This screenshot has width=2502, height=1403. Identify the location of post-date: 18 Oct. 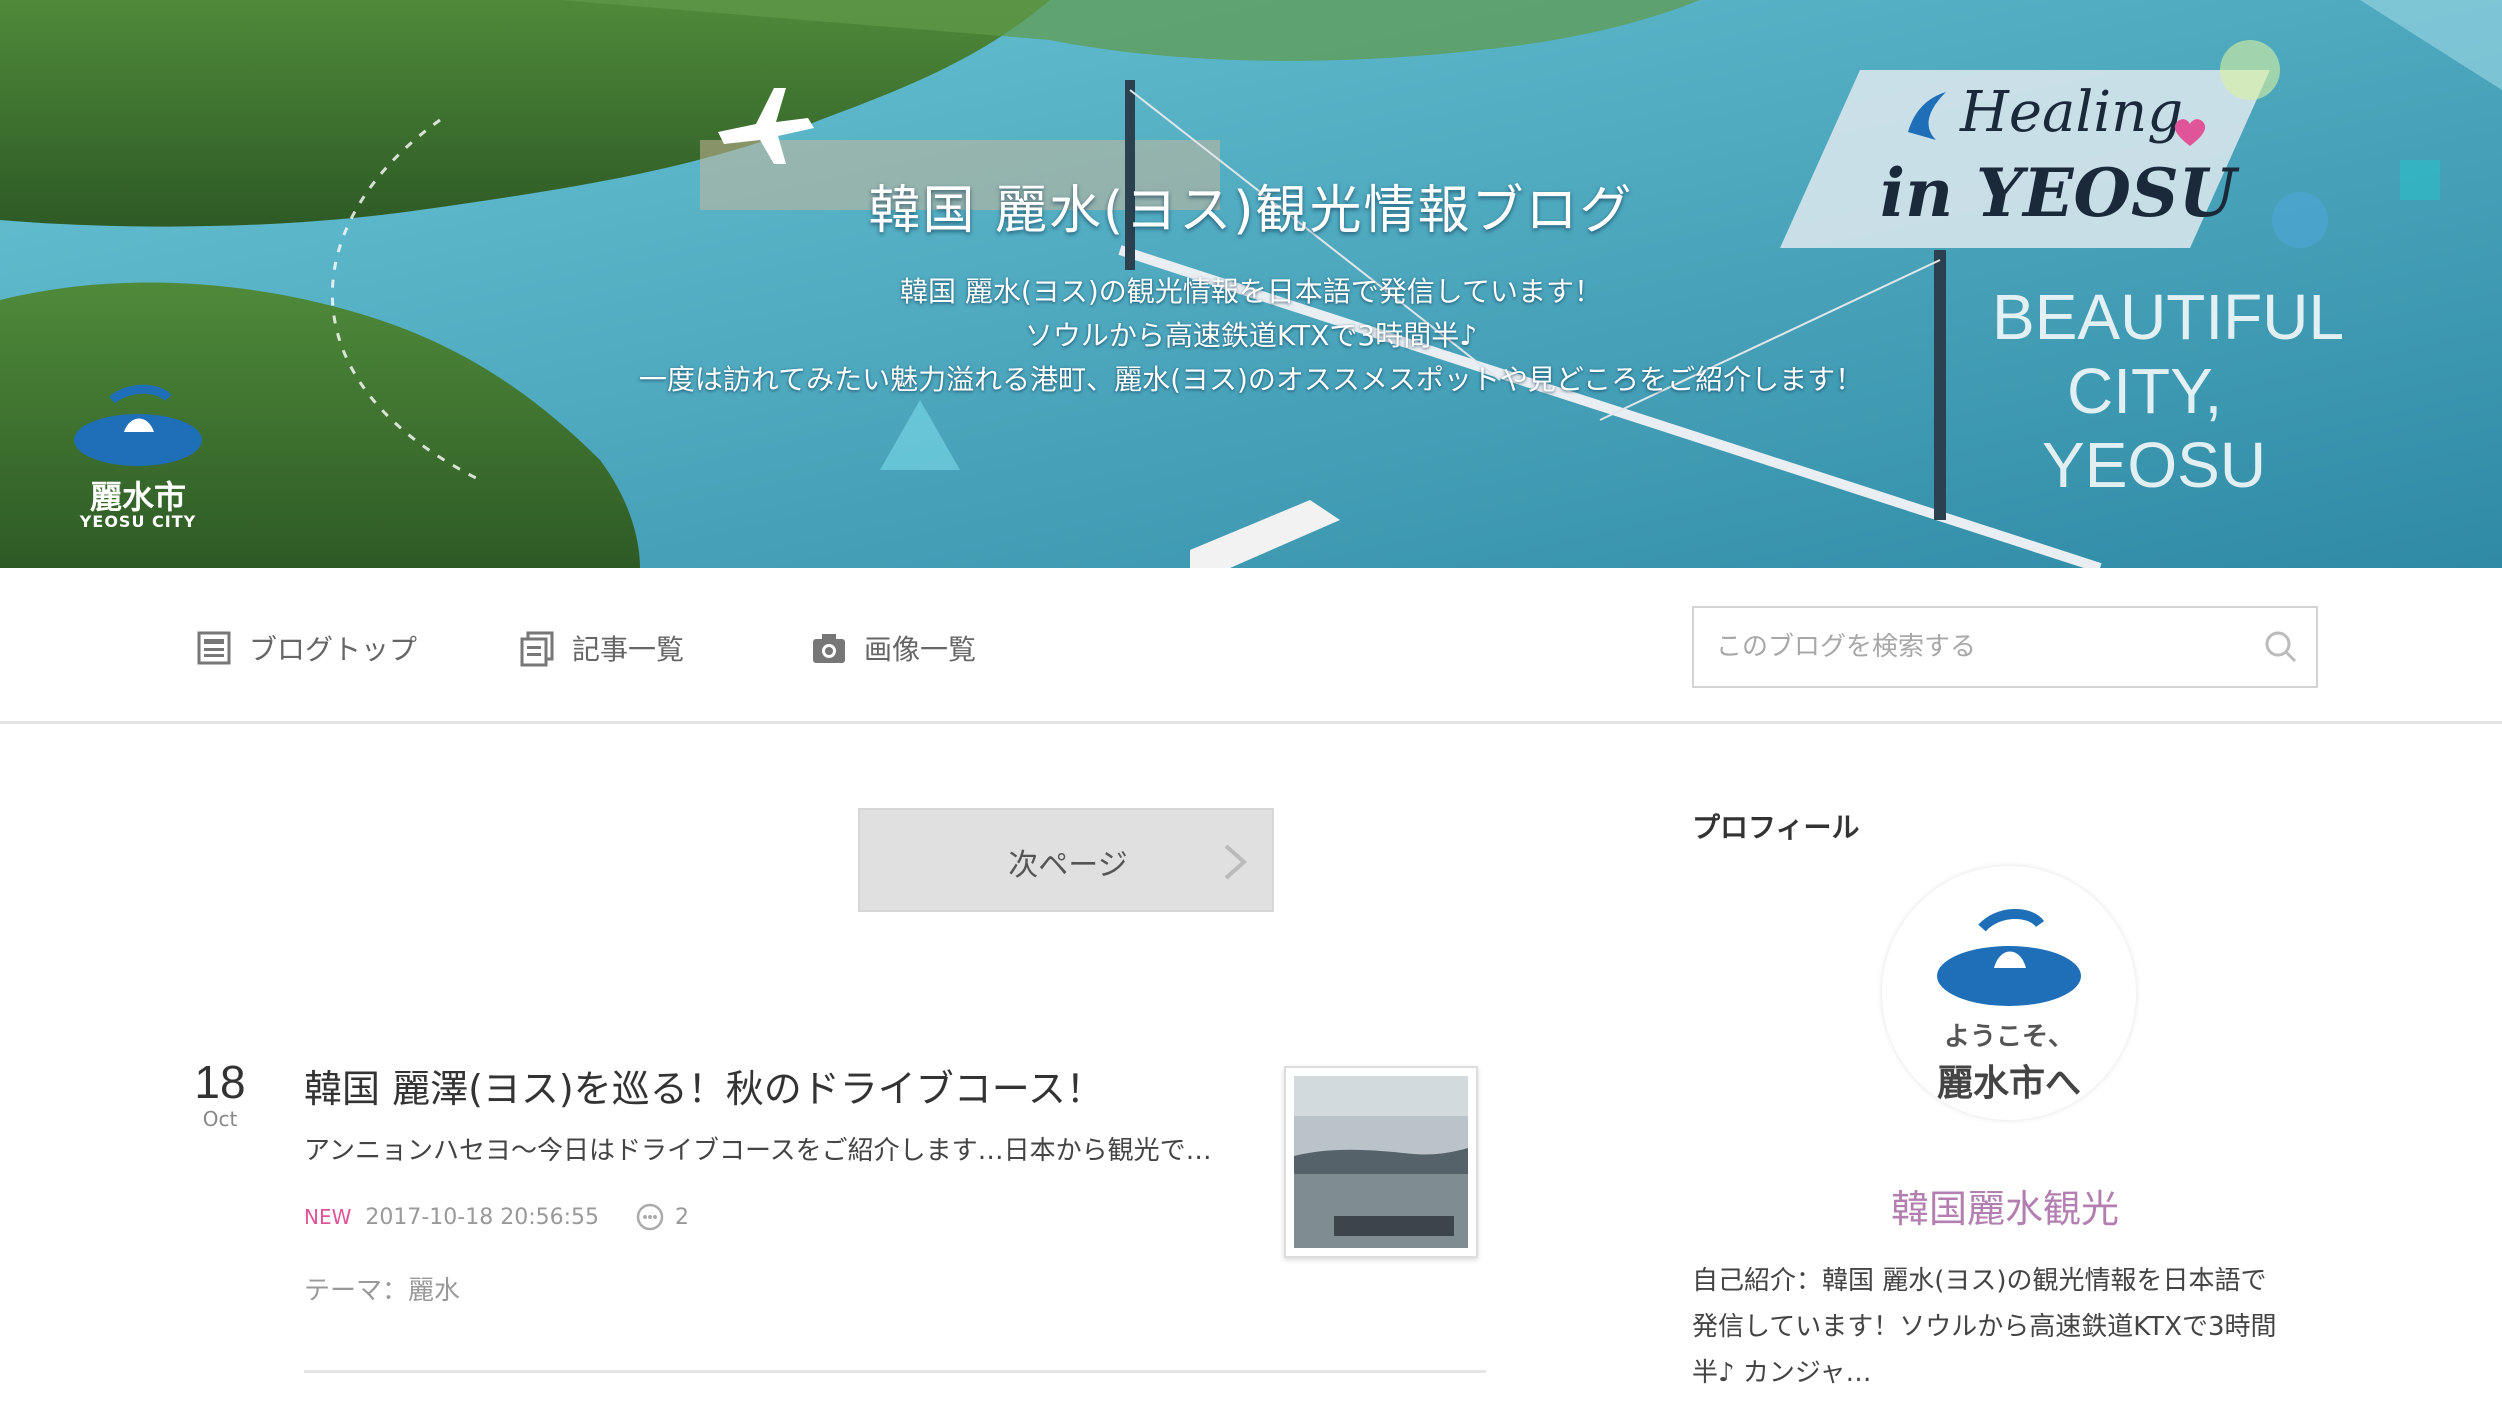
(220, 1093).